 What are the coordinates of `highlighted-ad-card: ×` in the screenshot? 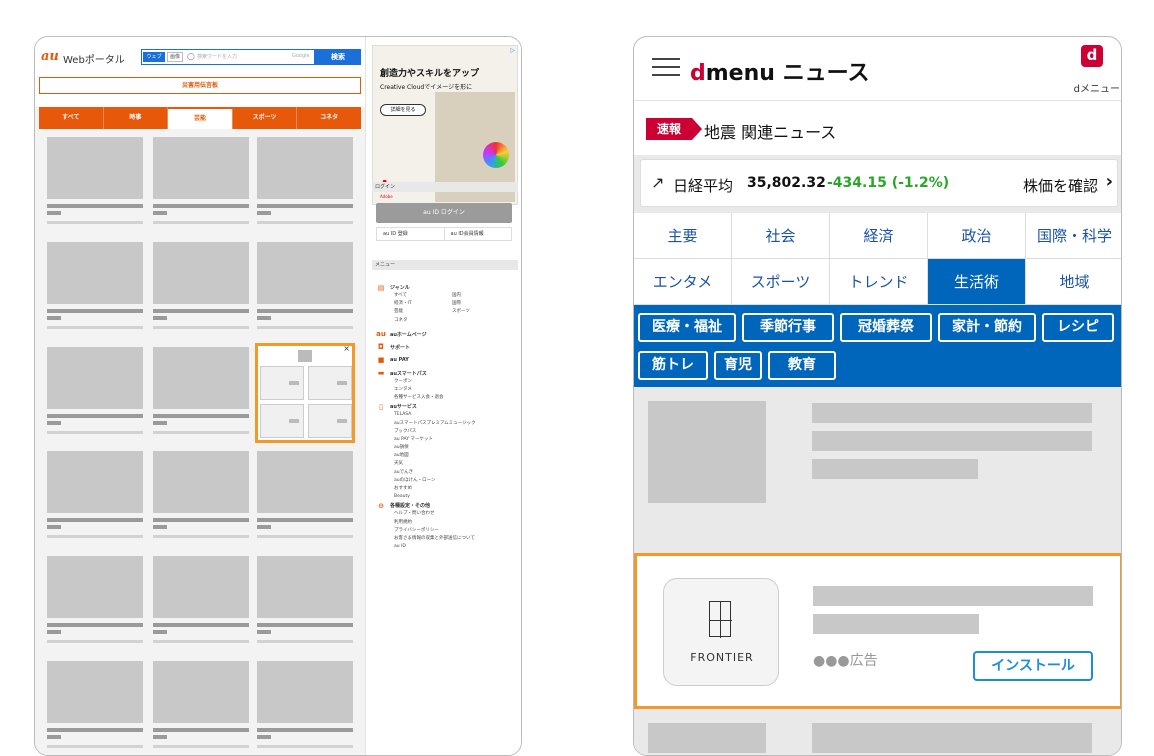 It's located at (305, 393).